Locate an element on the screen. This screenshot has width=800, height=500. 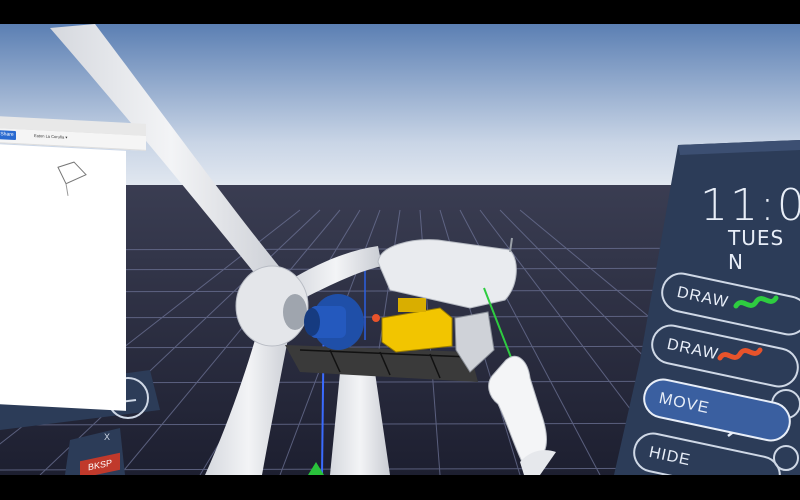
draw-orange-label: DRAW is located at coordinates (693, 349).